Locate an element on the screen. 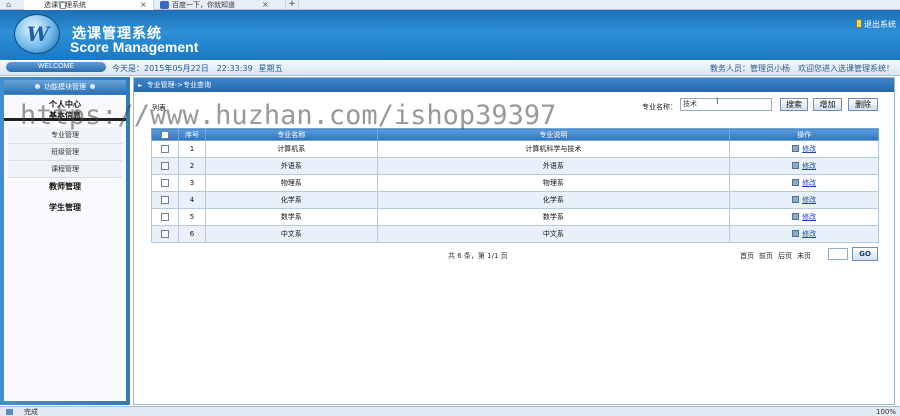 This screenshot has width=900, height=416. text-cursor-icon: I is located at coordinates (717, 102).